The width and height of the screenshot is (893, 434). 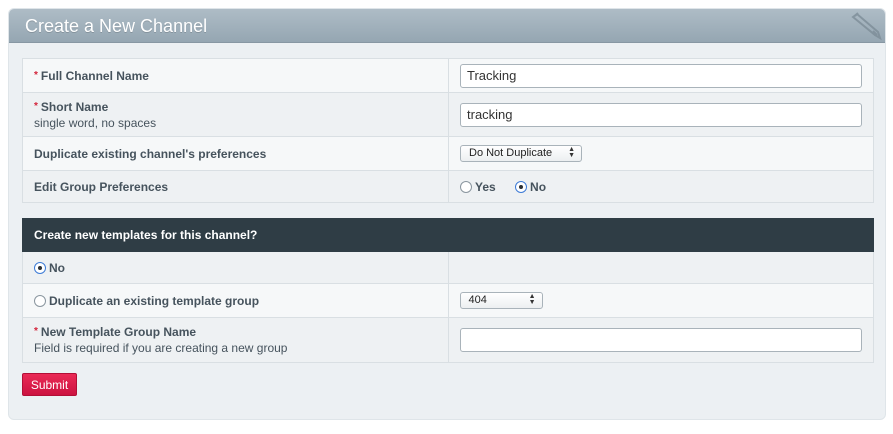 What do you see at coordinates (521, 186) in the screenshot?
I see `group-prefs-no-radio` at bounding box center [521, 186].